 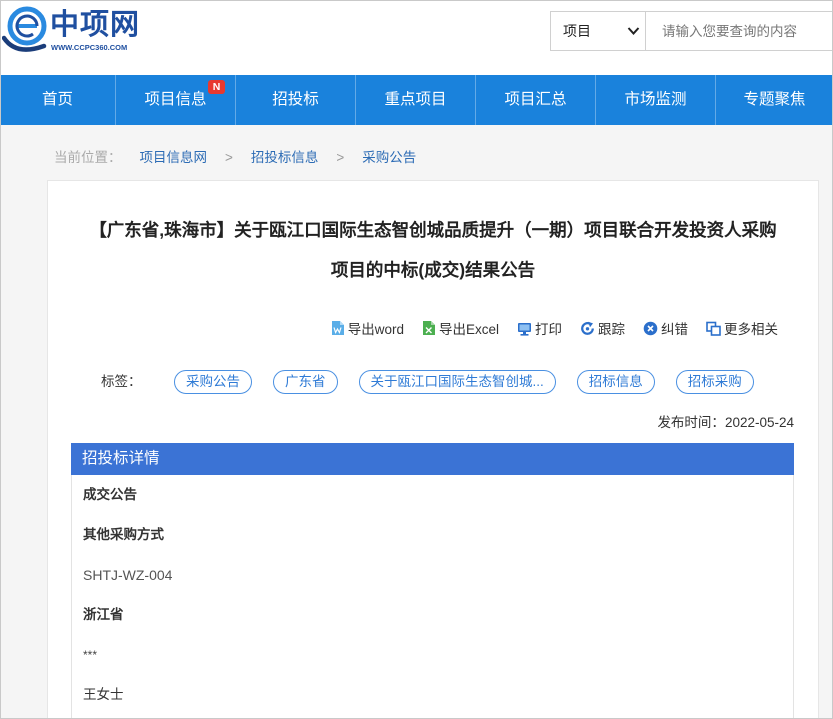 I want to click on article-title-line: 【广东省,珠海市】关于瓯江口国际生态智创城品质提升（一期）项目联合开发投资人采购, so click(x=433, y=230).